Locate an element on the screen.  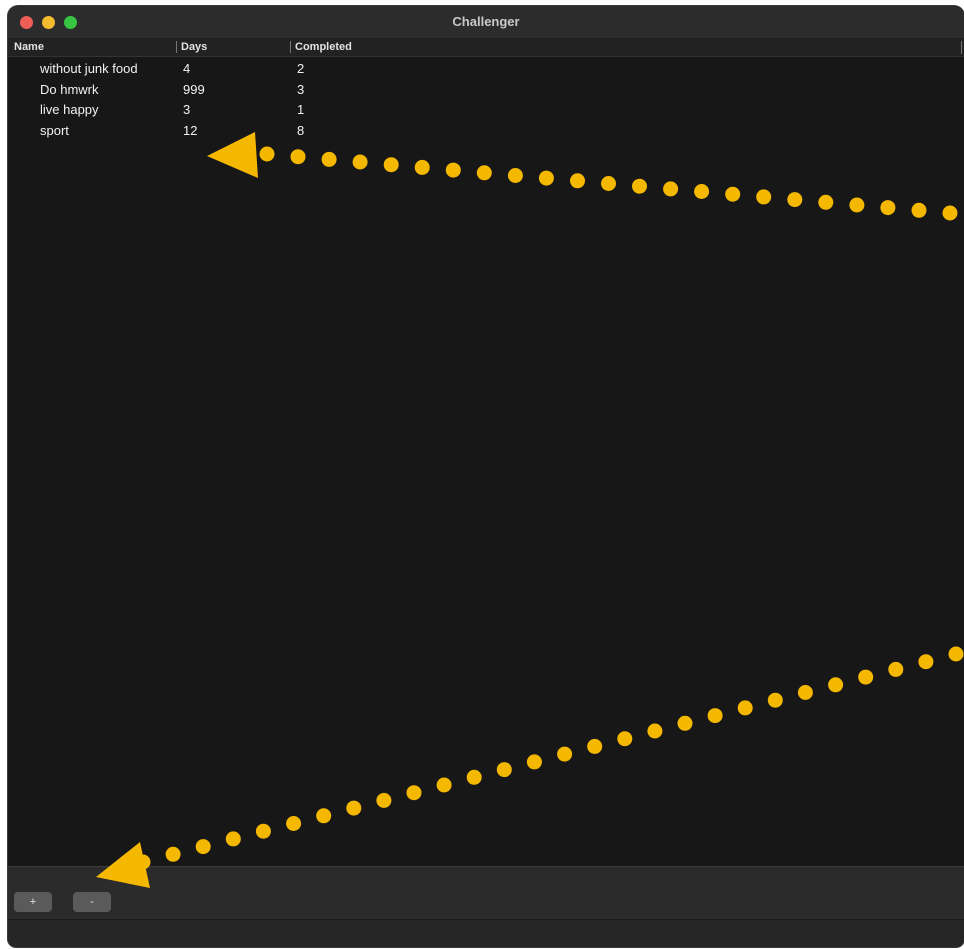
remove-button: - is located at coordinates (92, 902).